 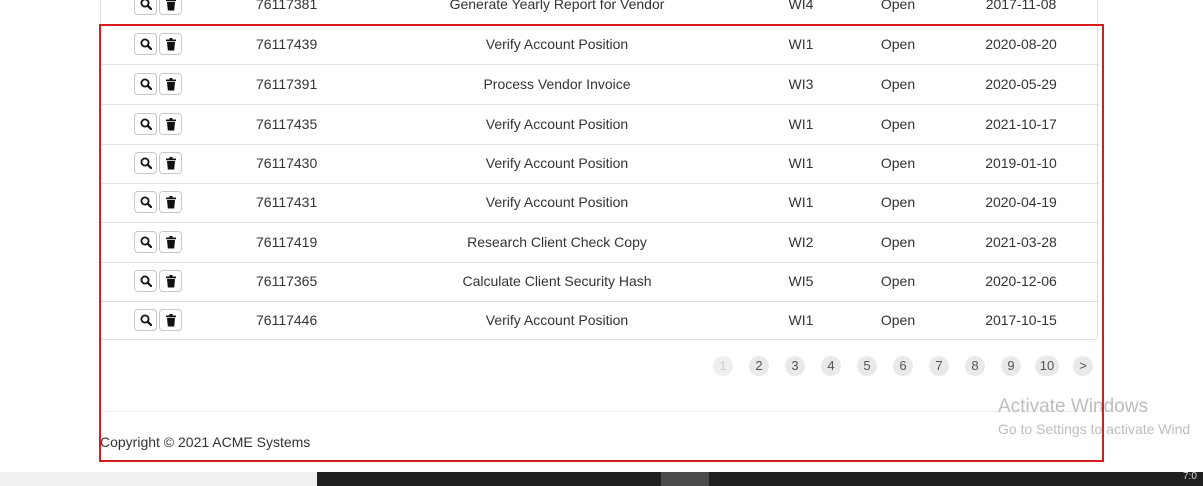 I want to click on page-7-button: 7, so click(x=939, y=366).